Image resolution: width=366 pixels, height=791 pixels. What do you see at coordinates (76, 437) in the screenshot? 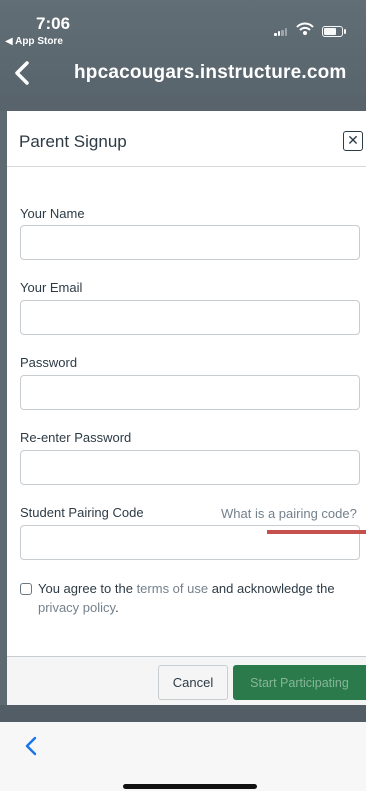
I see `reenter-password-label: Re-enter Password` at bounding box center [76, 437].